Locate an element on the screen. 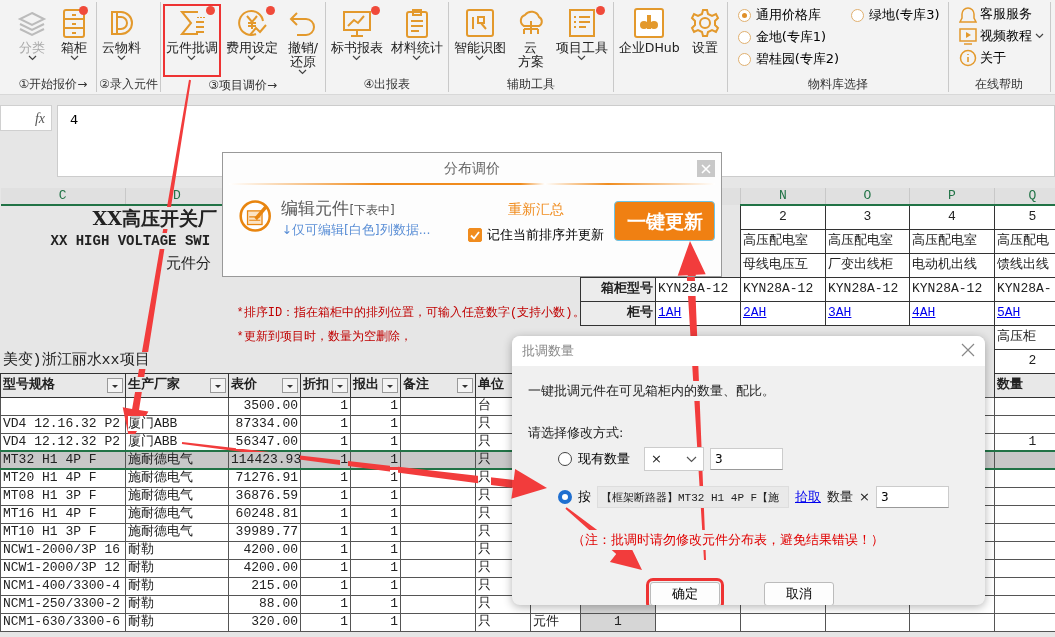 This screenshot has height=637, width=1055. sheet-title: 元件分 is located at coordinates (188, 264).